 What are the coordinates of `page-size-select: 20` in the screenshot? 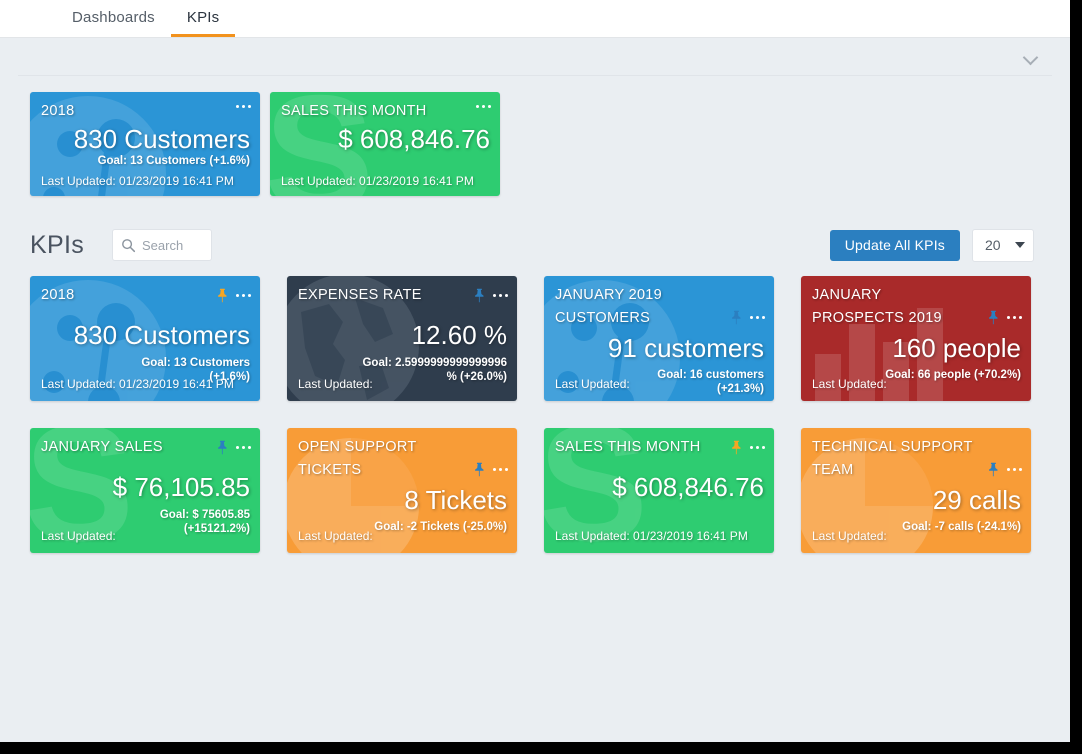 It's located at (1003, 245).